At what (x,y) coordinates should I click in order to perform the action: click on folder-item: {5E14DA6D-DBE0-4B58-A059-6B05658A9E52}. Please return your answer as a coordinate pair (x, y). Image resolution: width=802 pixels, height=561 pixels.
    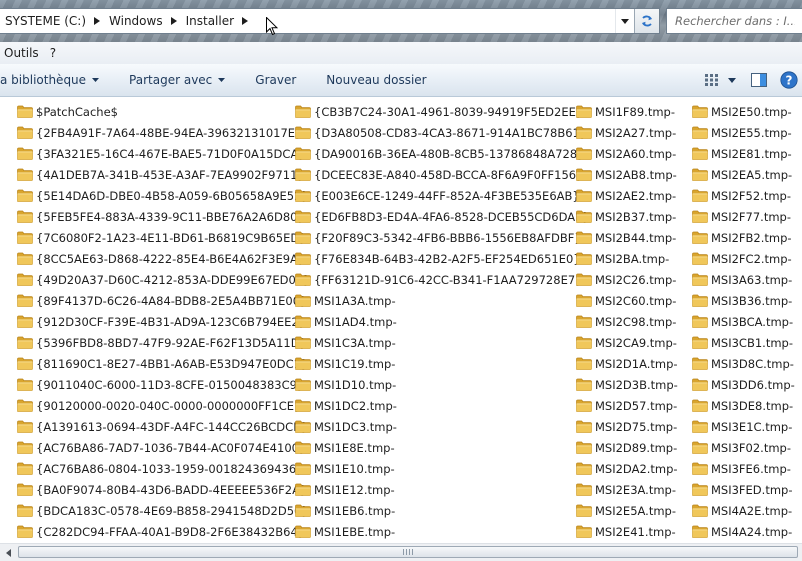
    Looking at the image, I should click on (163, 195).